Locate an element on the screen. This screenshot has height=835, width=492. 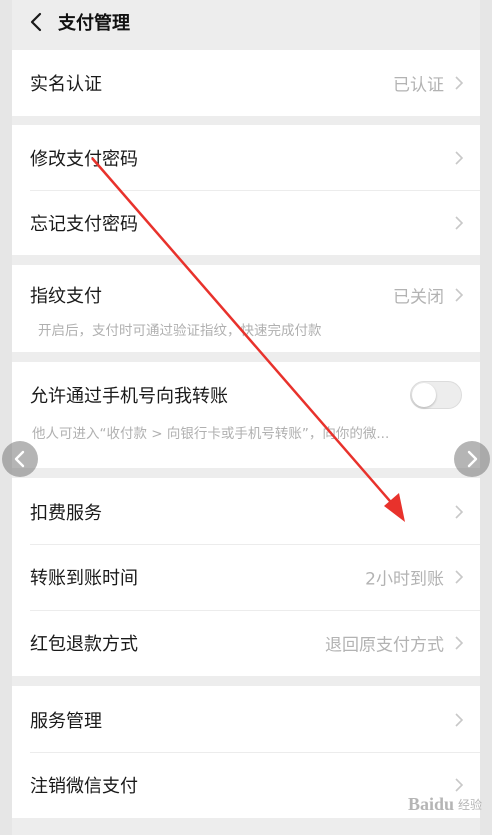
real-name-label: 实名认证 is located at coordinates (66, 84).